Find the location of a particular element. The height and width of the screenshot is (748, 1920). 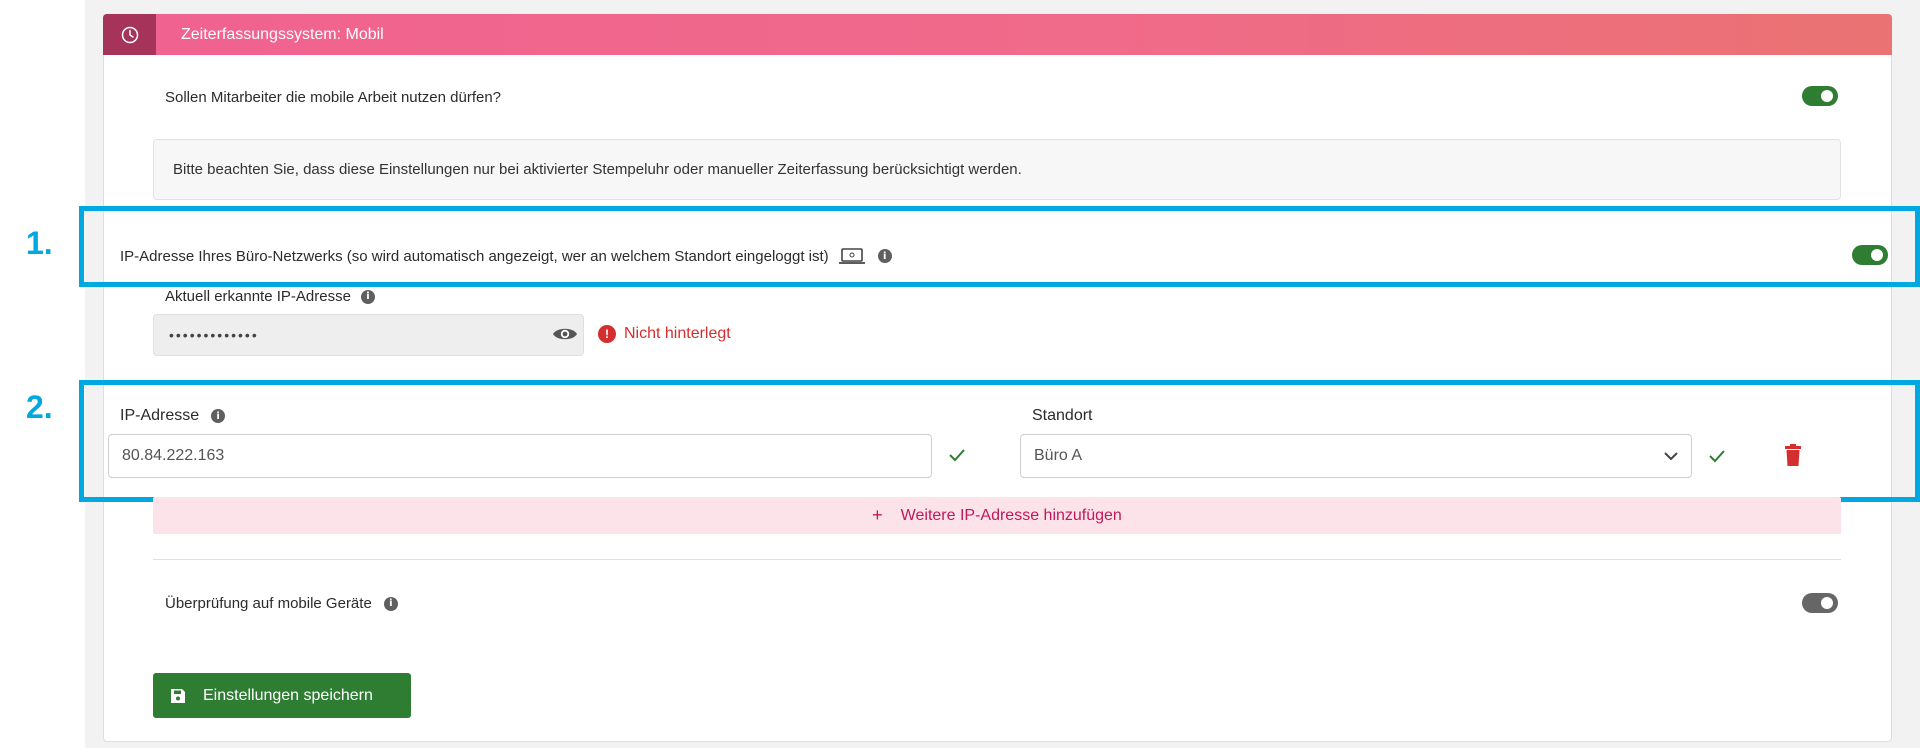

error-icon: ! is located at coordinates (607, 334).